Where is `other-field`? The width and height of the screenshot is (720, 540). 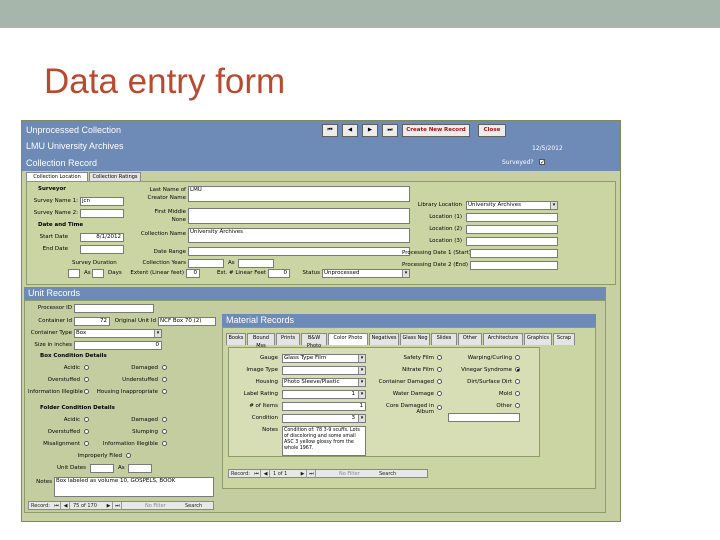
other-field is located at coordinates (484, 417).